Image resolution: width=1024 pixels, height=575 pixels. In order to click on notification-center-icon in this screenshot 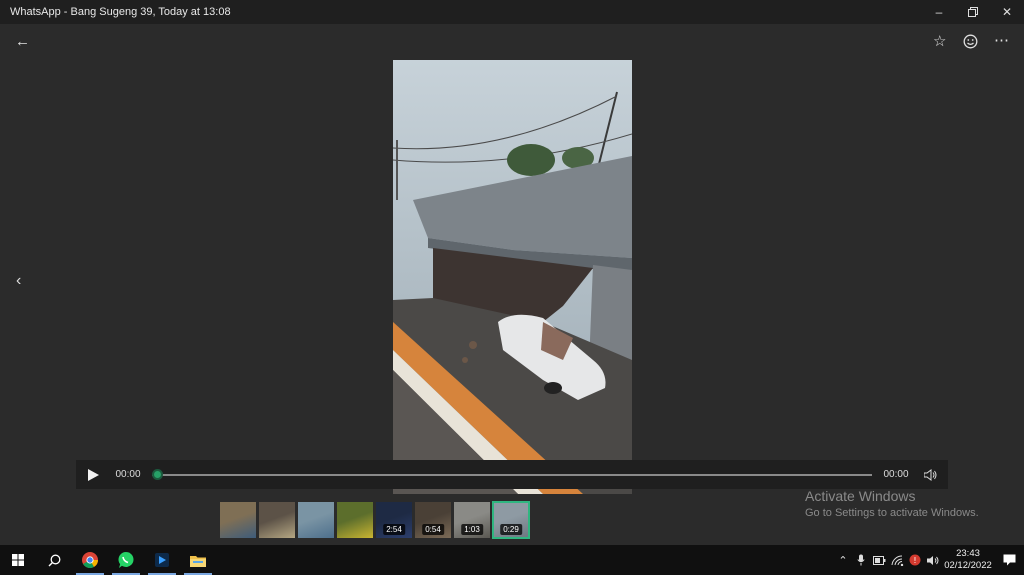, I will do `click(1009, 560)`.